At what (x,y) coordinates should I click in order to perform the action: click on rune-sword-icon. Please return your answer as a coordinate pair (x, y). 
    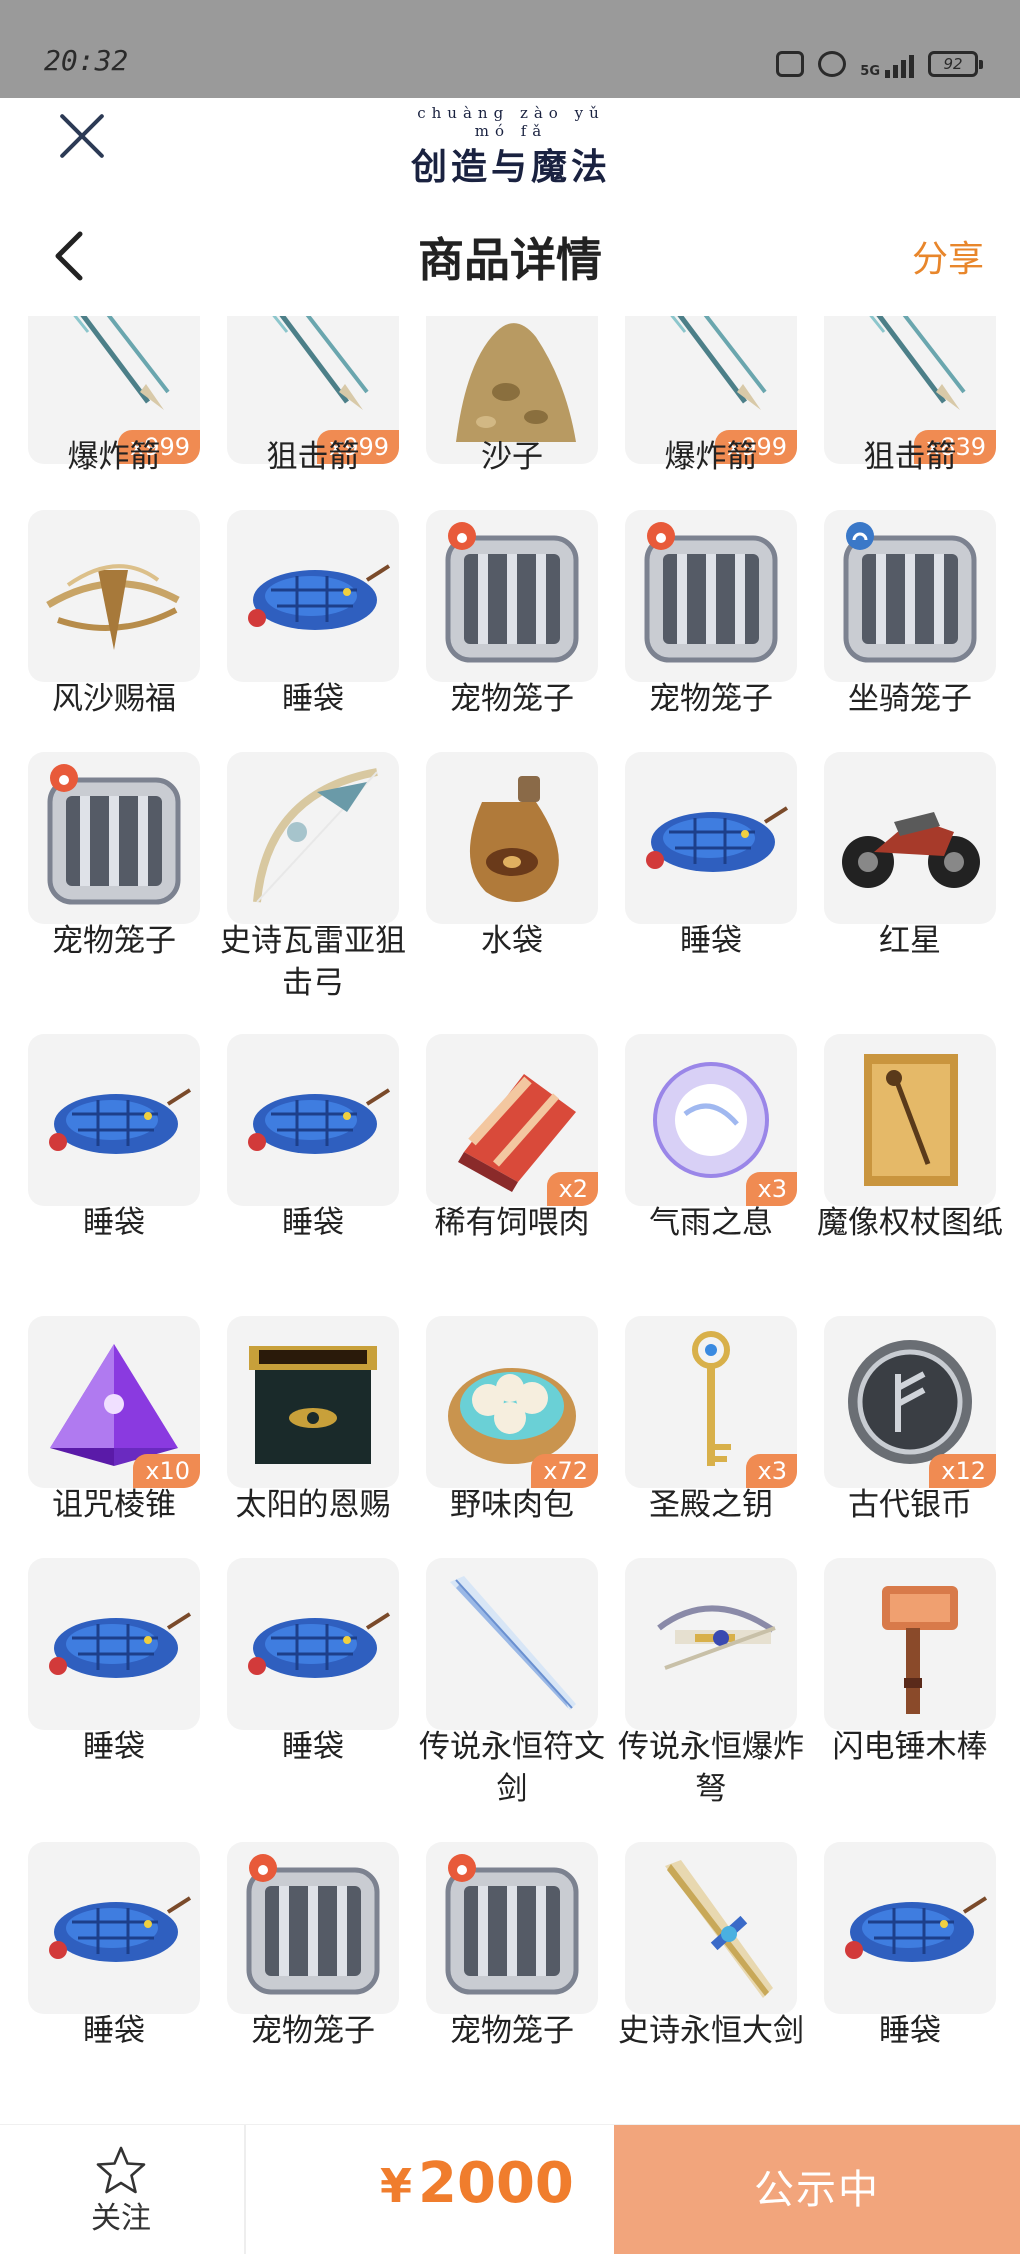
    Looking at the image, I should click on (513, 1643).